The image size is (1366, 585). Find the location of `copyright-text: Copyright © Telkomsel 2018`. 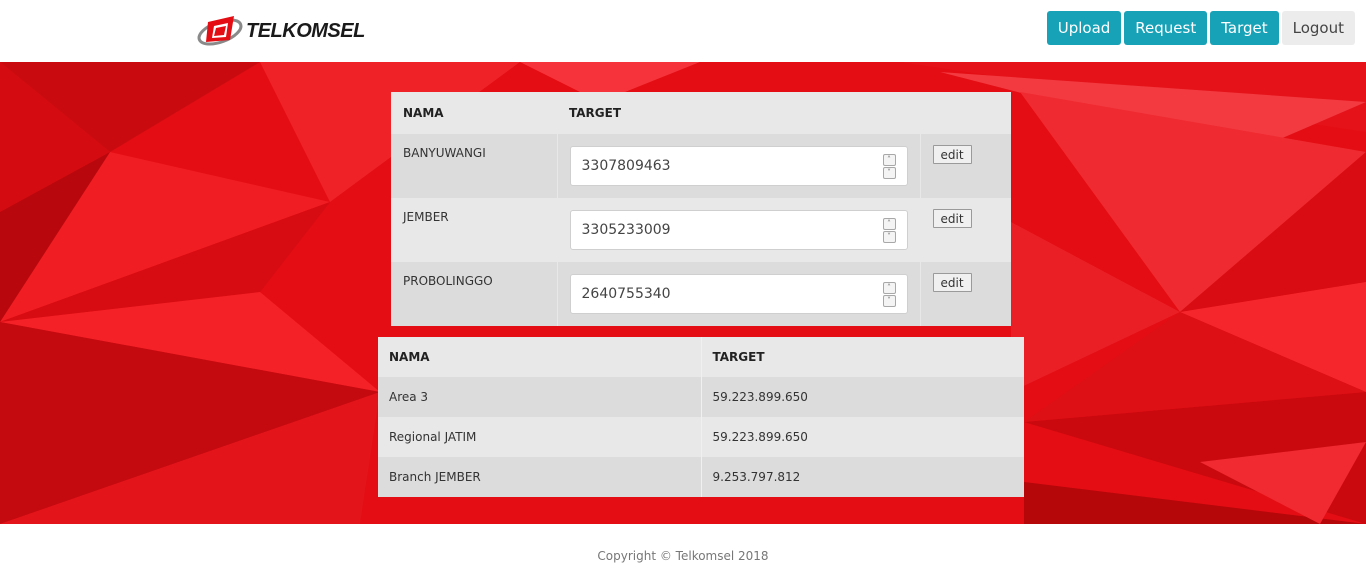

copyright-text: Copyright © Telkomsel 2018 is located at coordinates (683, 556).